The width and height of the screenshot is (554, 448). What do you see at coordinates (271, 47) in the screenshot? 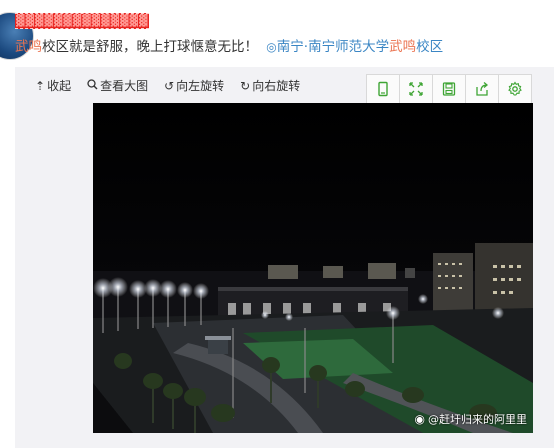
I see `location-pin-icon: ◎` at bounding box center [271, 47].